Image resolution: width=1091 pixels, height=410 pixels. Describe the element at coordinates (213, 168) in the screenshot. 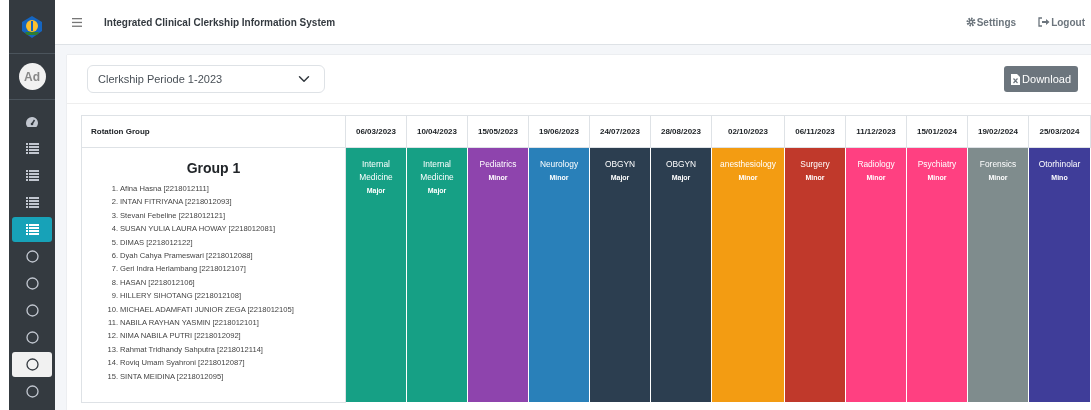

I see `group-title: Group 1` at that location.